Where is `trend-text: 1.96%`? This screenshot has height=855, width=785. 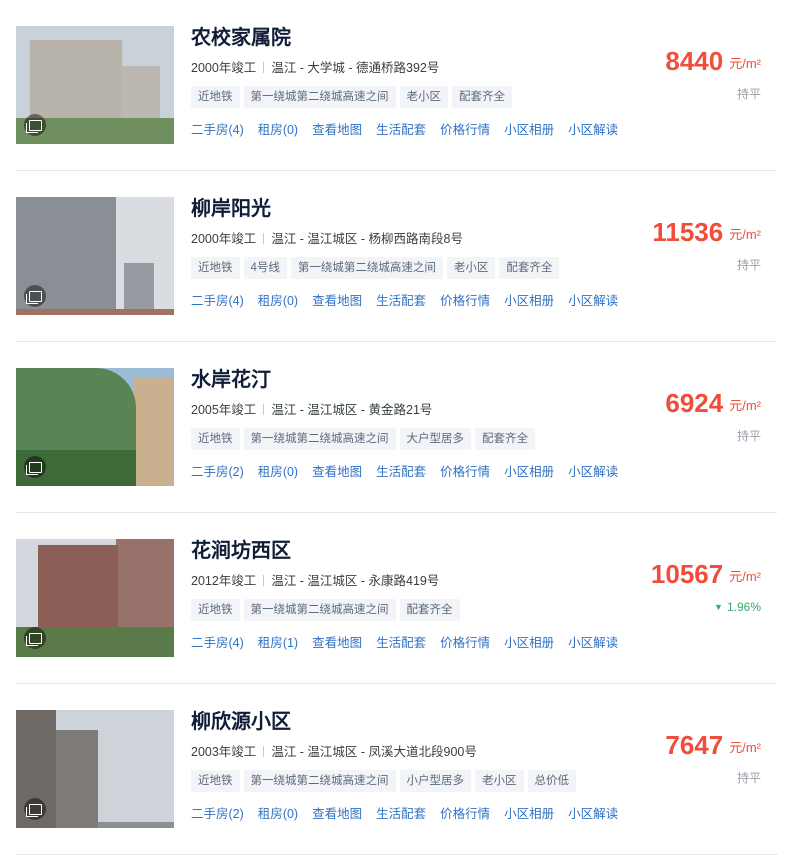
trend-text: 1.96% is located at coordinates (743, 607).